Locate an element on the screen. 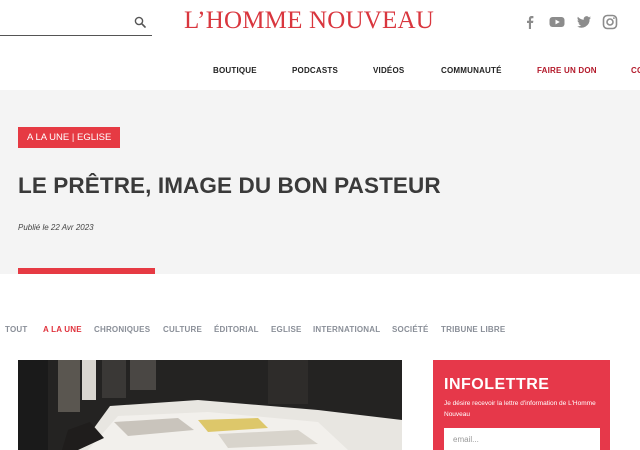 This screenshot has height=450, width=640. ordination-photo is located at coordinates (210, 405).